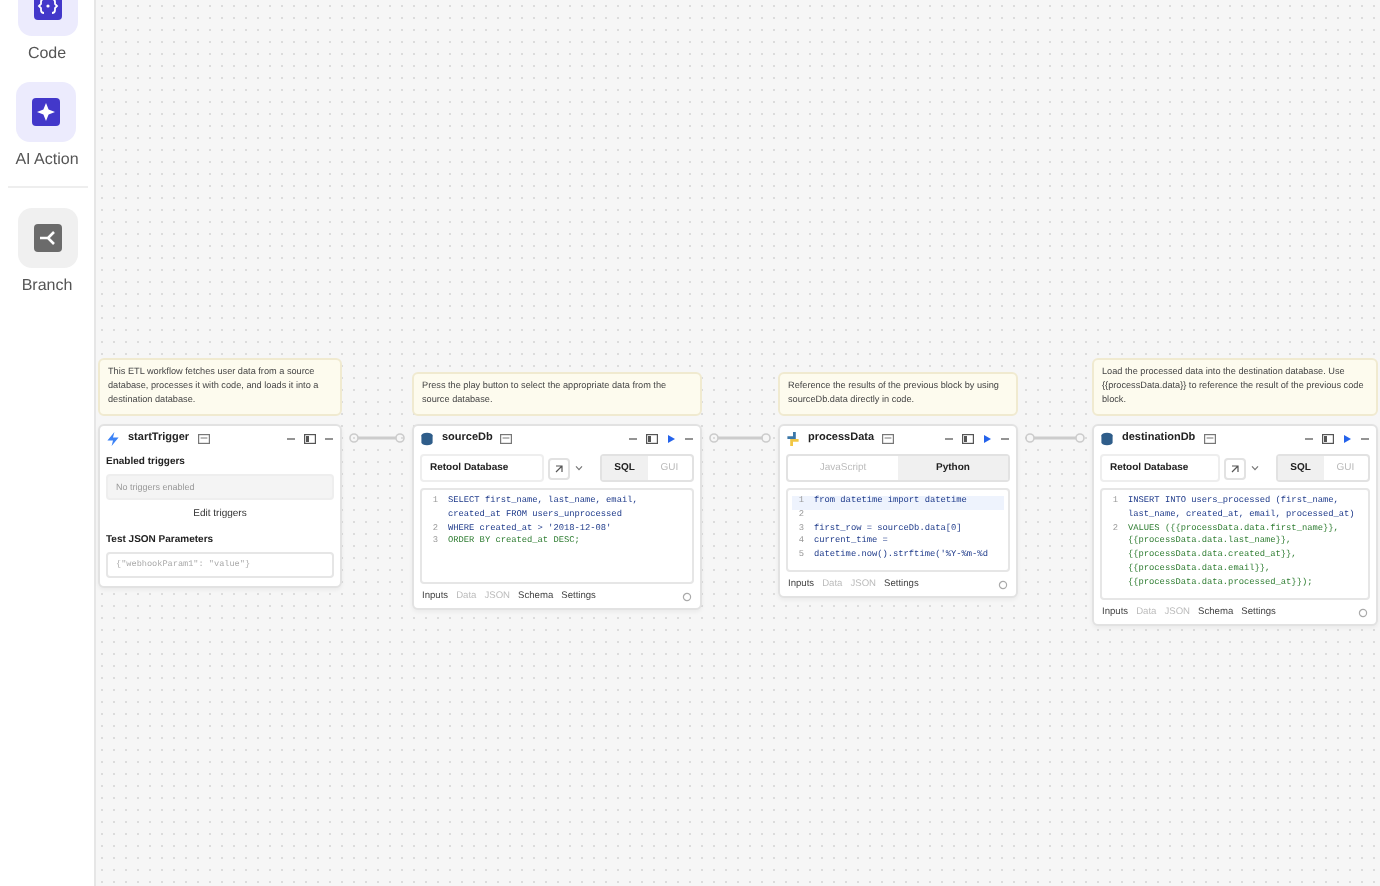  What do you see at coordinates (47, 285) in the screenshot?
I see `tool-label: Branch` at bounding box center [47, 285].